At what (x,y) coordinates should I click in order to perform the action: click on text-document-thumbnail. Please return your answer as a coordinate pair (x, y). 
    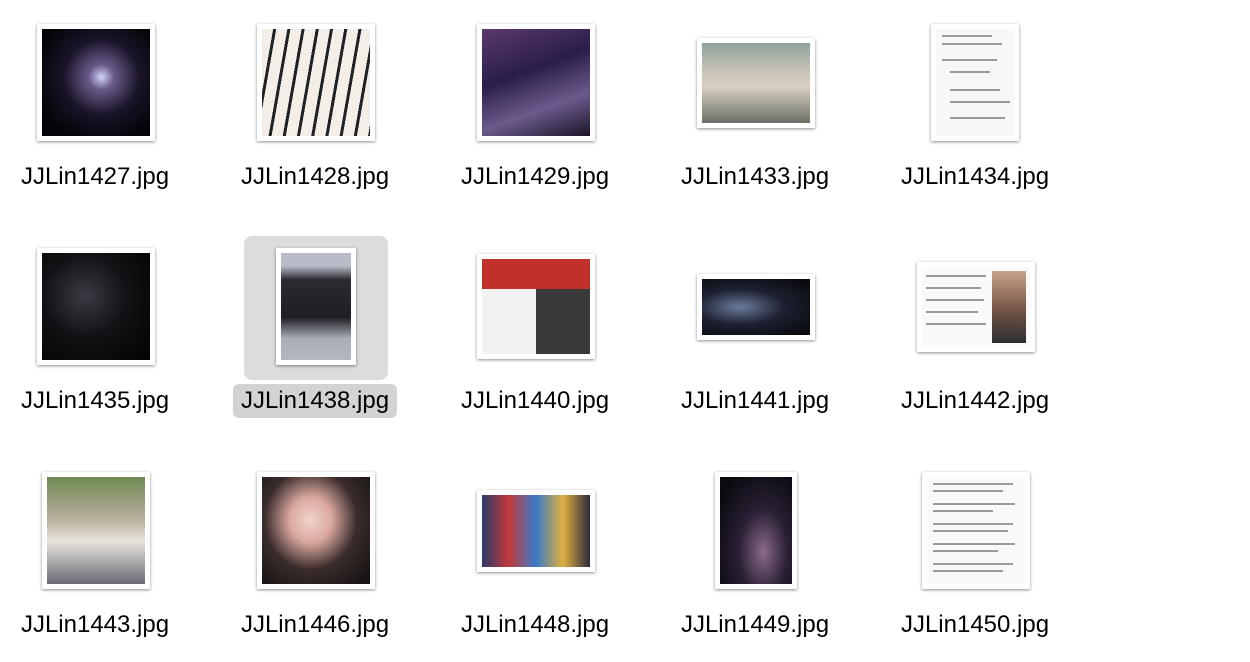
    Looking at the image, I should click on (976, 530).